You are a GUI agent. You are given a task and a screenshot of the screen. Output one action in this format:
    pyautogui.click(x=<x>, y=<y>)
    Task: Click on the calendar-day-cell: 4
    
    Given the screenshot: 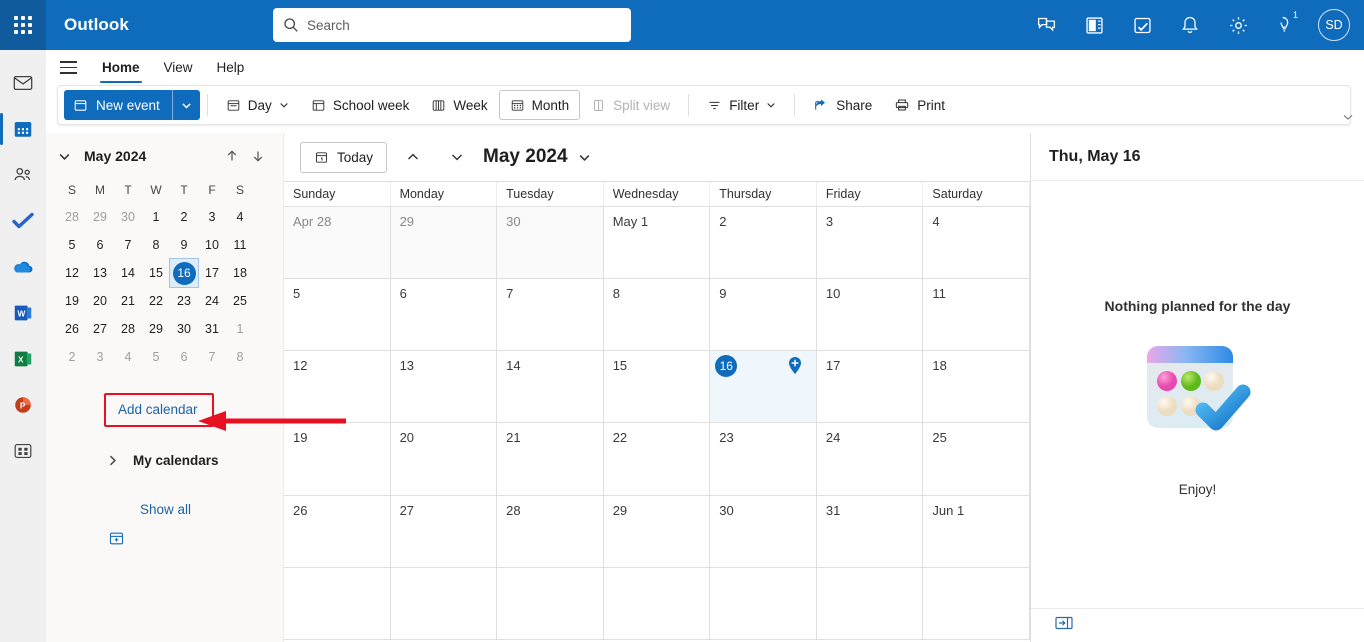 What is the action you would take?
    pyautogui.click(x=976, y=243)
    